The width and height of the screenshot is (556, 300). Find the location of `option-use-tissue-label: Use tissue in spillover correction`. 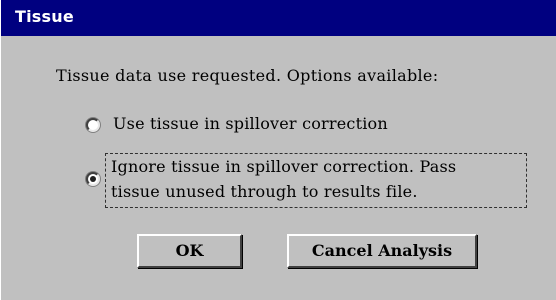

option-use-tissue-label: Use tissue in spillover correction is located at coordinates (250, 123).